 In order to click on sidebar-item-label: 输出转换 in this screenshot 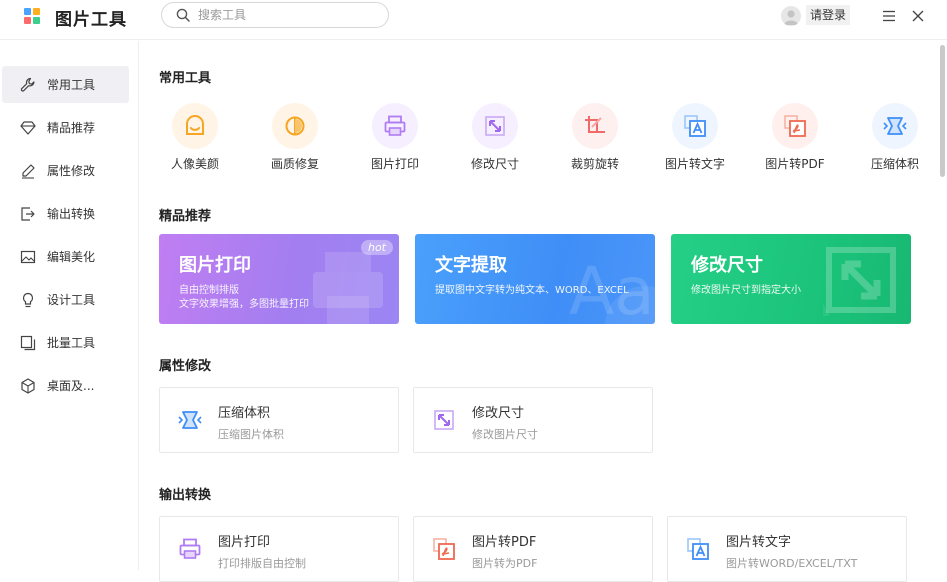, I will do `click(71, 214)`.